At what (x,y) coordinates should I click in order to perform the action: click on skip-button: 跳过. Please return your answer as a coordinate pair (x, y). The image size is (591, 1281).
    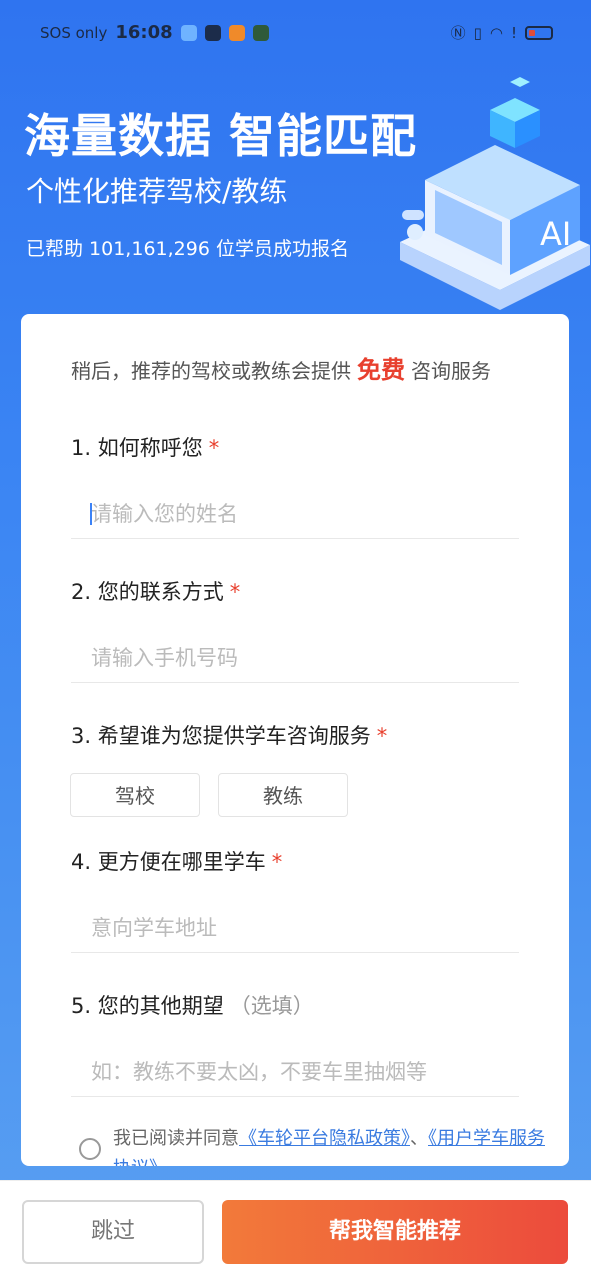
    Looking at the image, I should click on (113, 1232).